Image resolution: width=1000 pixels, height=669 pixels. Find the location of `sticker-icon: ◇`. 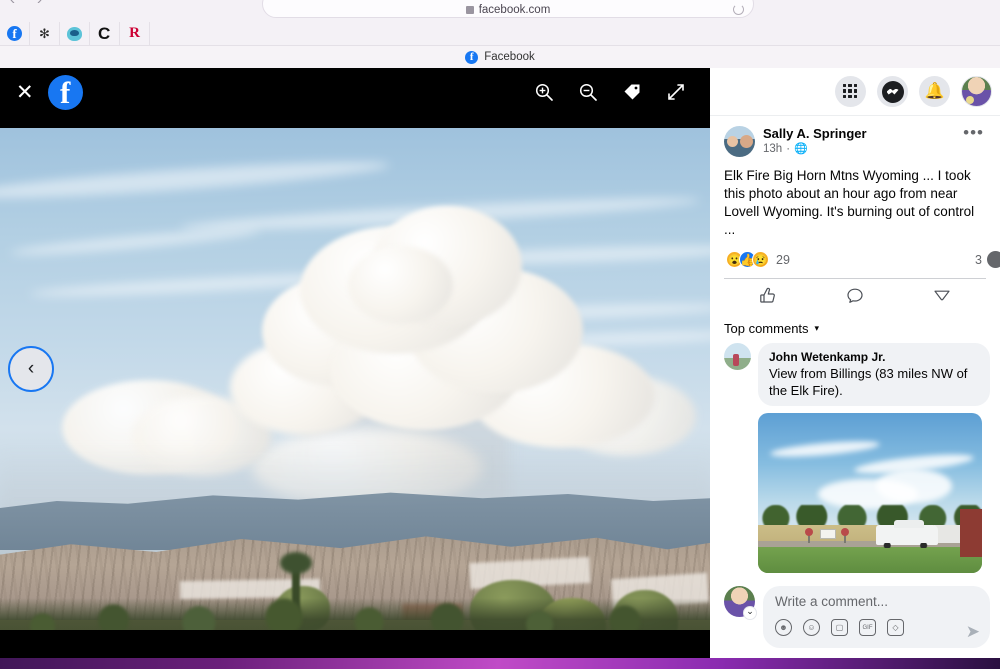

sticker-icon: ◇ is located at coordinates (895, 627).